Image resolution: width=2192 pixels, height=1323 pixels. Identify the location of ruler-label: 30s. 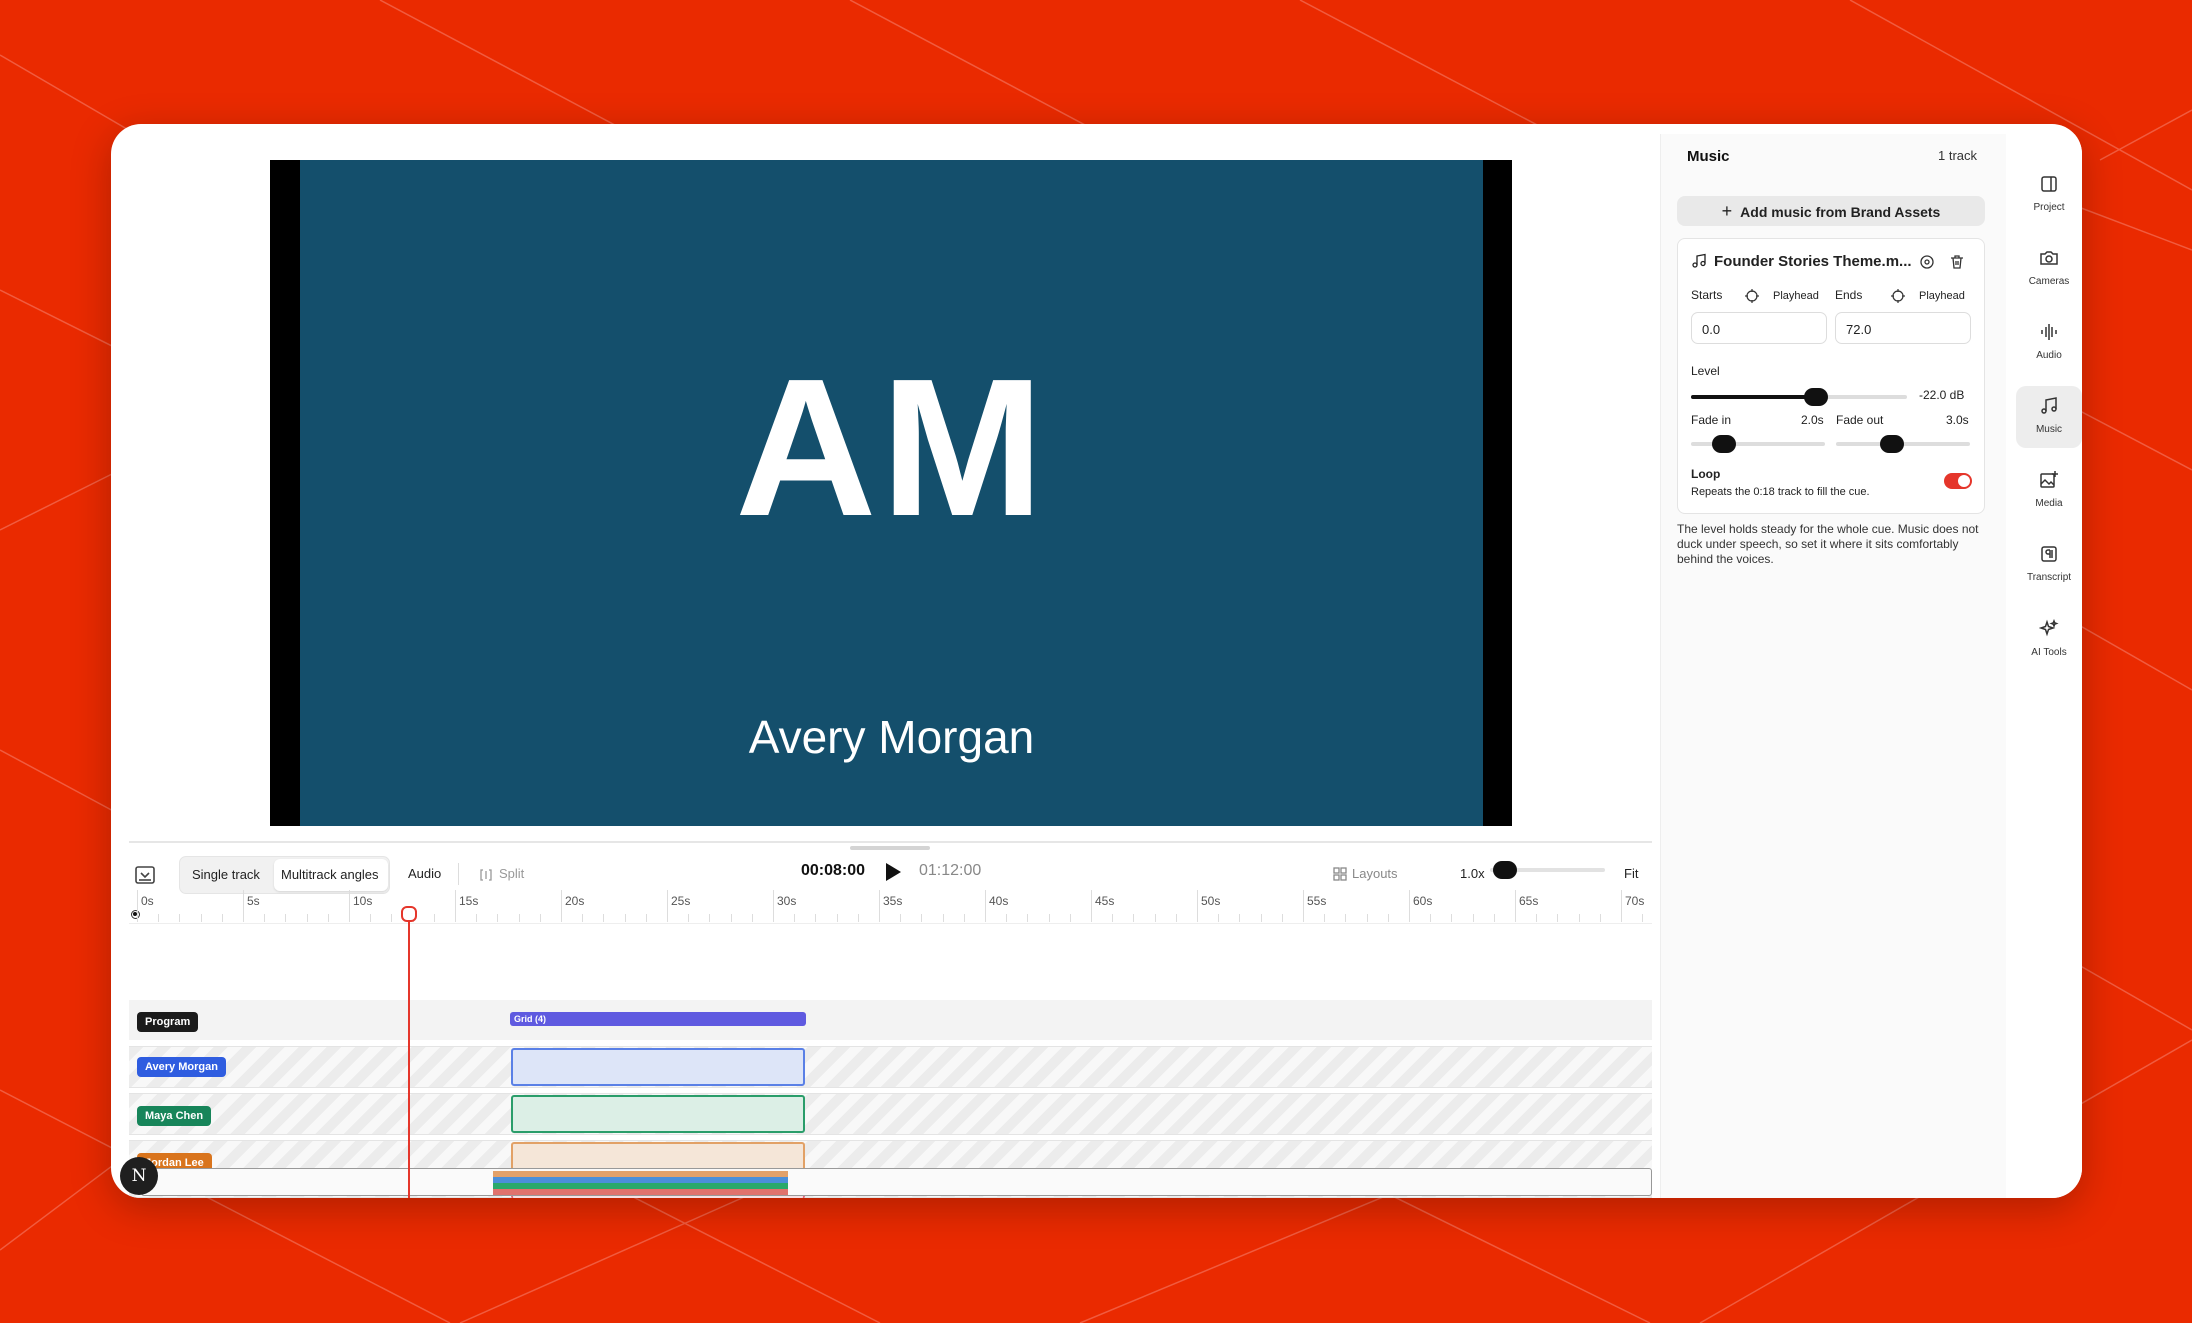
(787, 901).